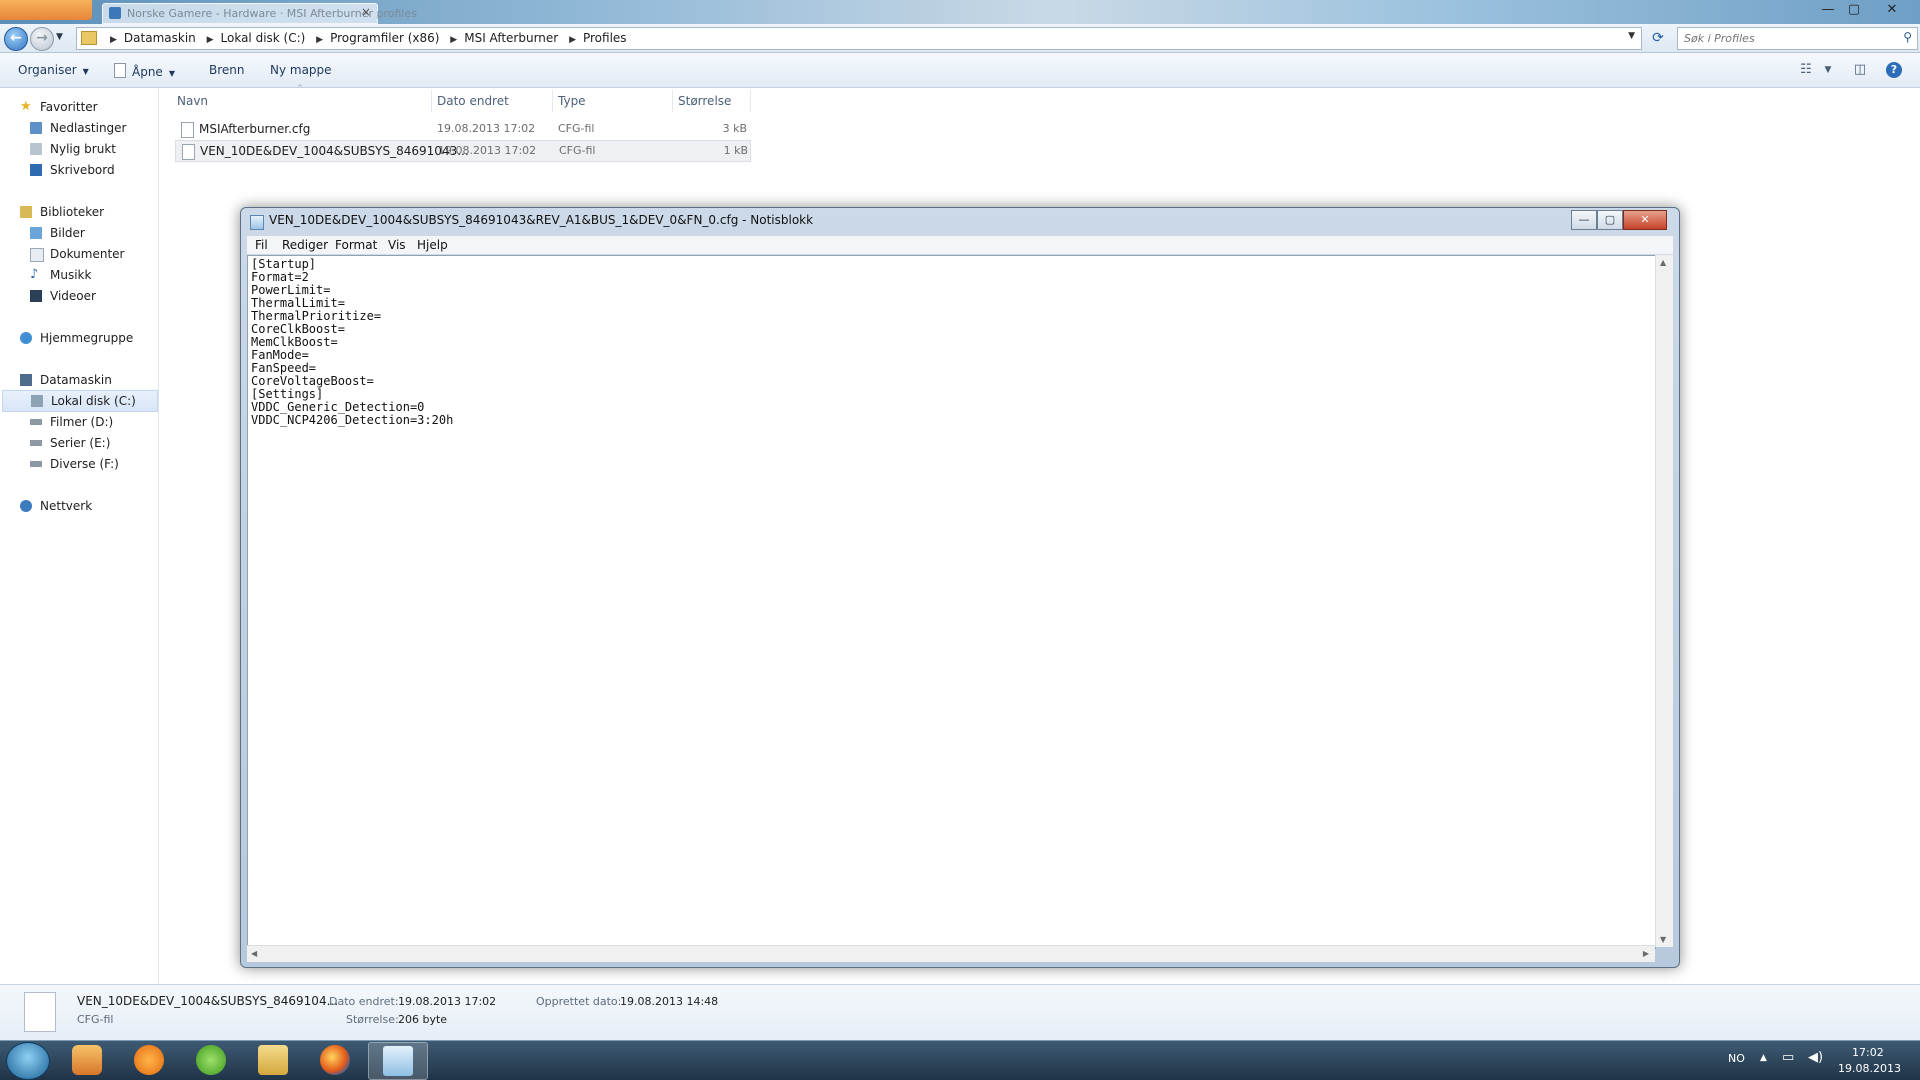  I want to click on nav-downloads: Nedlastinger, so click(79, 128).